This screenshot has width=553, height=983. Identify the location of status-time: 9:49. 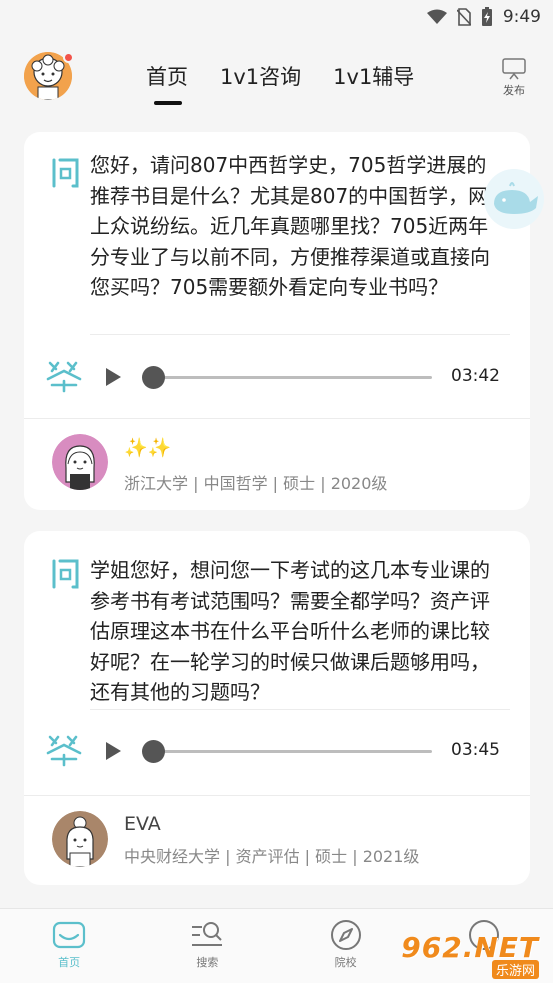
(521, 17).